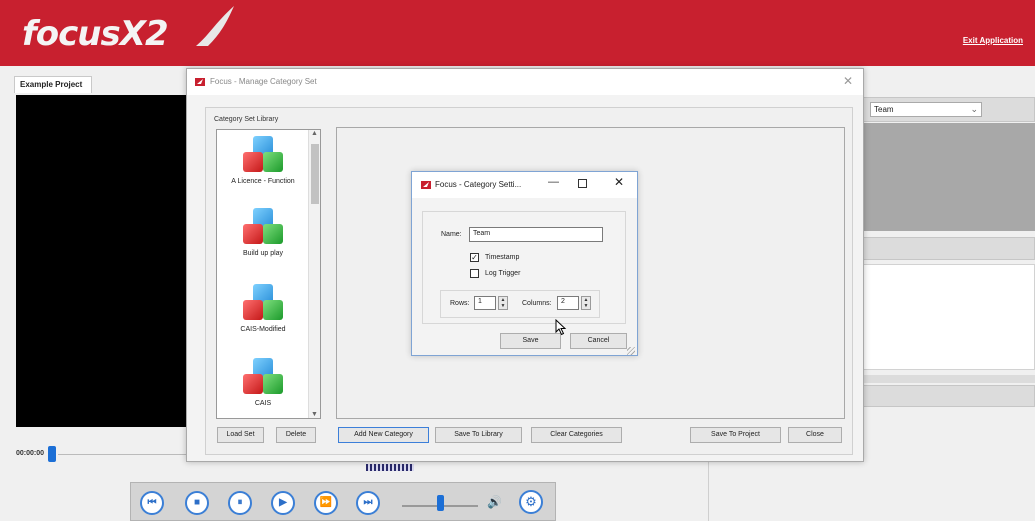 The width and height of the screenshot is (1035, 521). I want to click on dialog-title: Focus - Manage Category Set, so click(263, 81).